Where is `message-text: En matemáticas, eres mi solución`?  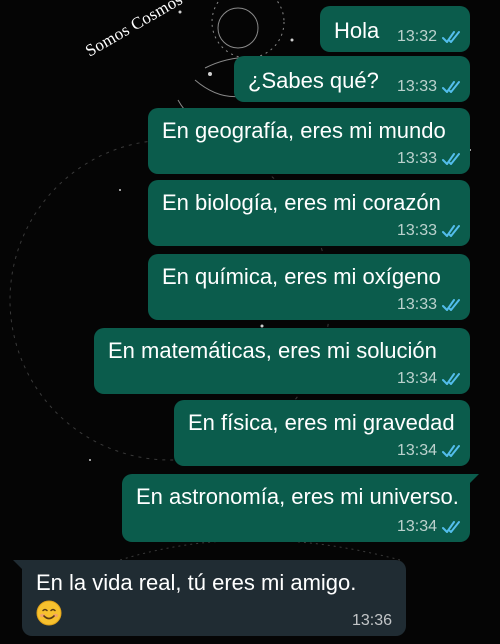 message-text: En matemáticas, eres mi solución is located at coordinates (272, 350).